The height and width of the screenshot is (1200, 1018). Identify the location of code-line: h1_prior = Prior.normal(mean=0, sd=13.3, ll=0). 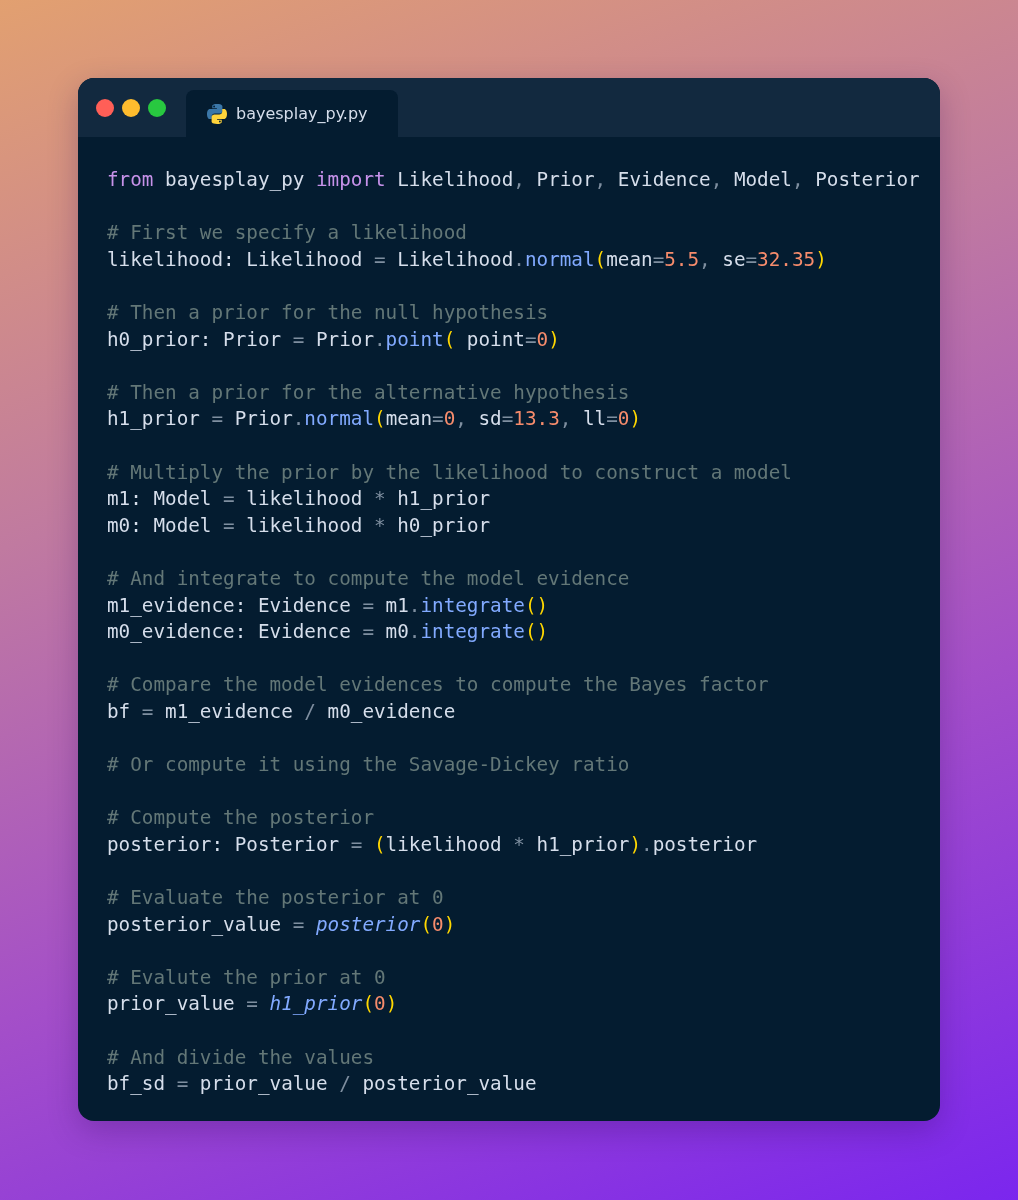
(375, 419).